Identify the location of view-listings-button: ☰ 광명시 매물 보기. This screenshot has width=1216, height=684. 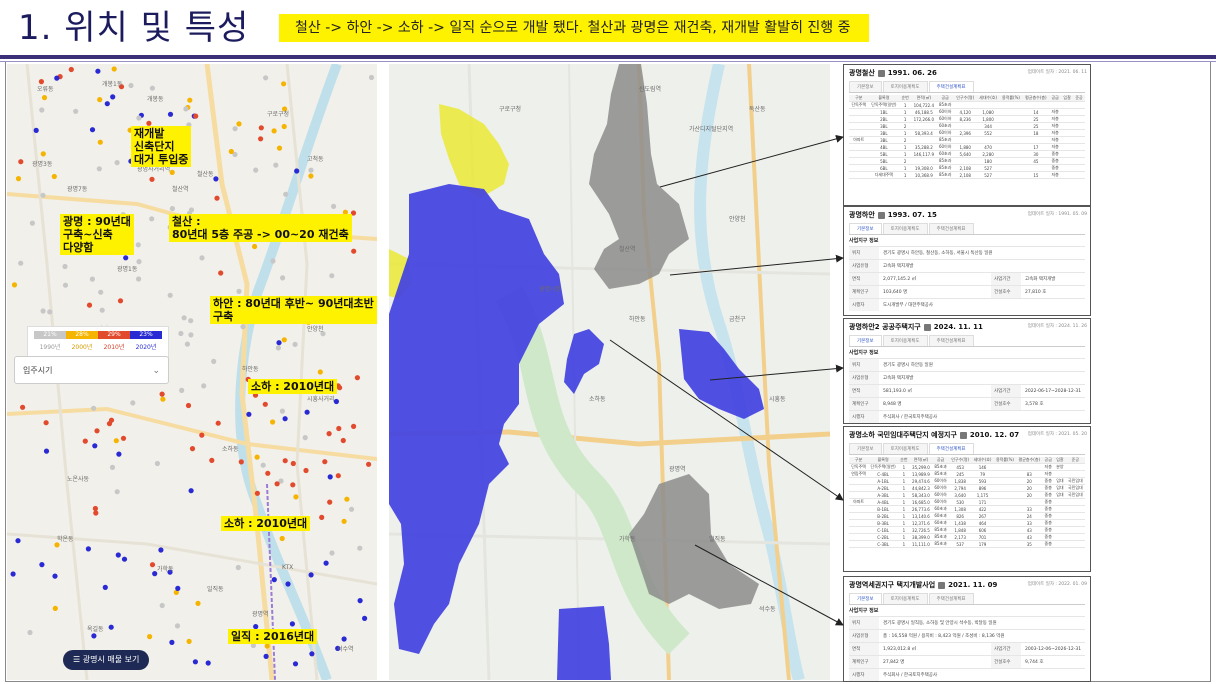
(106, 660).